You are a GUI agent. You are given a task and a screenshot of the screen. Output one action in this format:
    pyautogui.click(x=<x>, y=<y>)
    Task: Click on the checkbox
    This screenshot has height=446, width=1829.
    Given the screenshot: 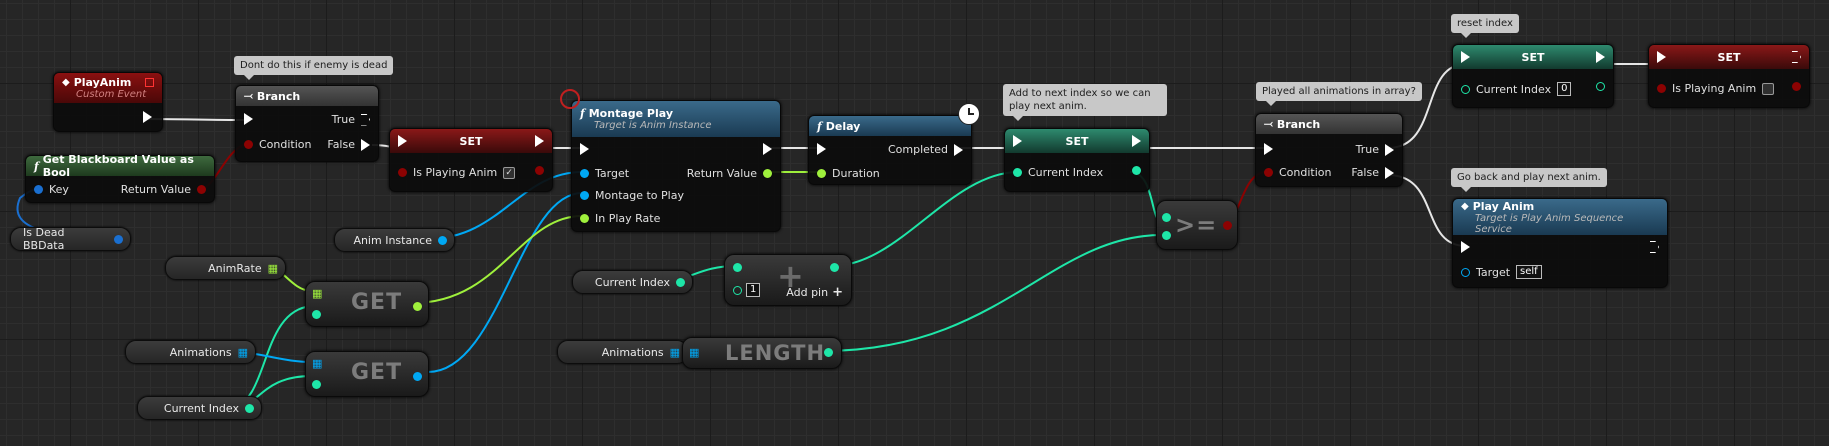 What is the action you would take?
    pyautogui.click(x=1768, y=88)
    